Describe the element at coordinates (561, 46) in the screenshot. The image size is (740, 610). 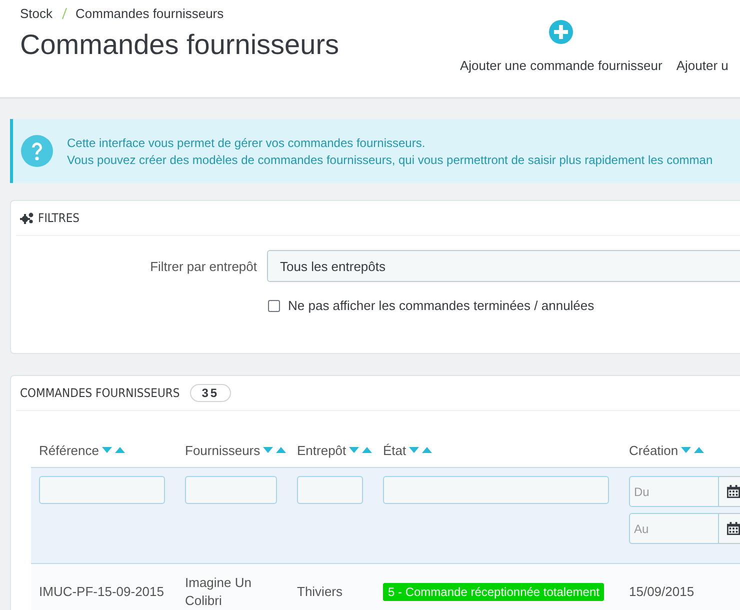
I see `add-order-button: Ajouter une commande fournisseur` at that location.